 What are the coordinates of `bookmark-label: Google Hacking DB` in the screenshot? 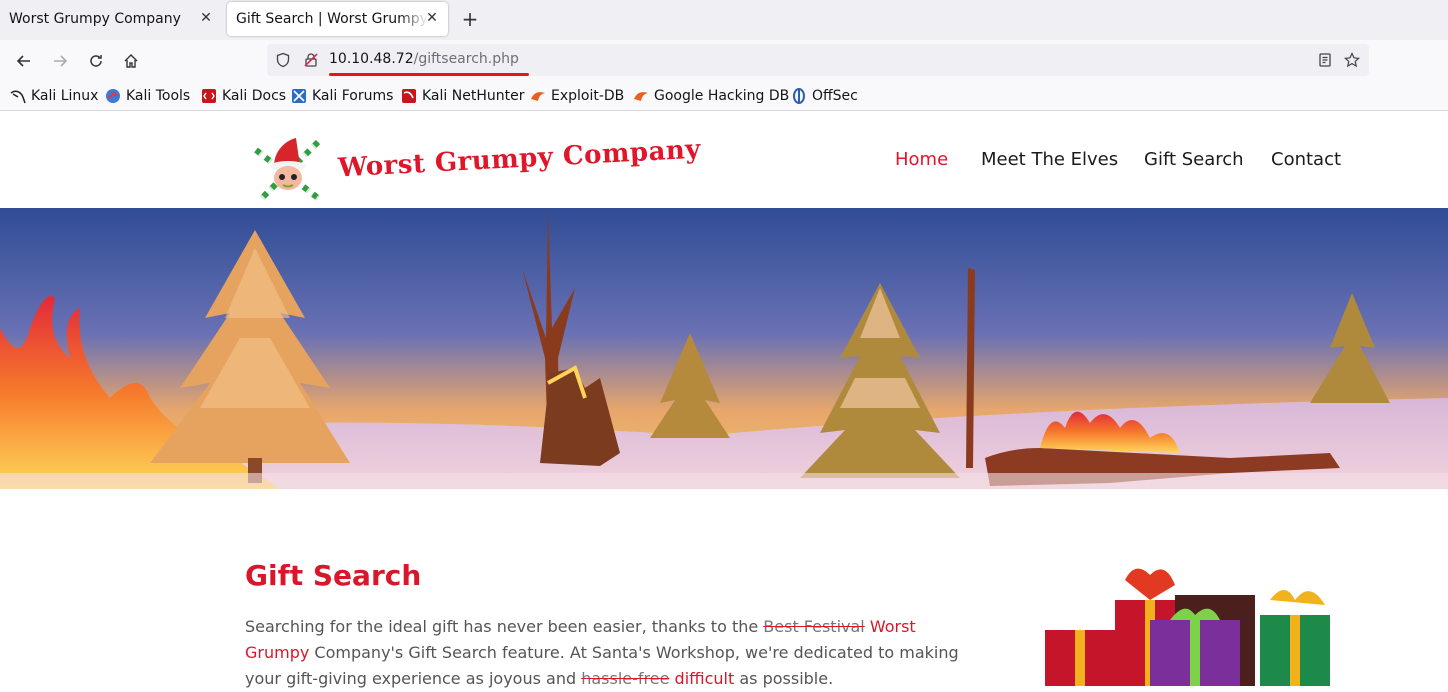 It's located at (722, 96).